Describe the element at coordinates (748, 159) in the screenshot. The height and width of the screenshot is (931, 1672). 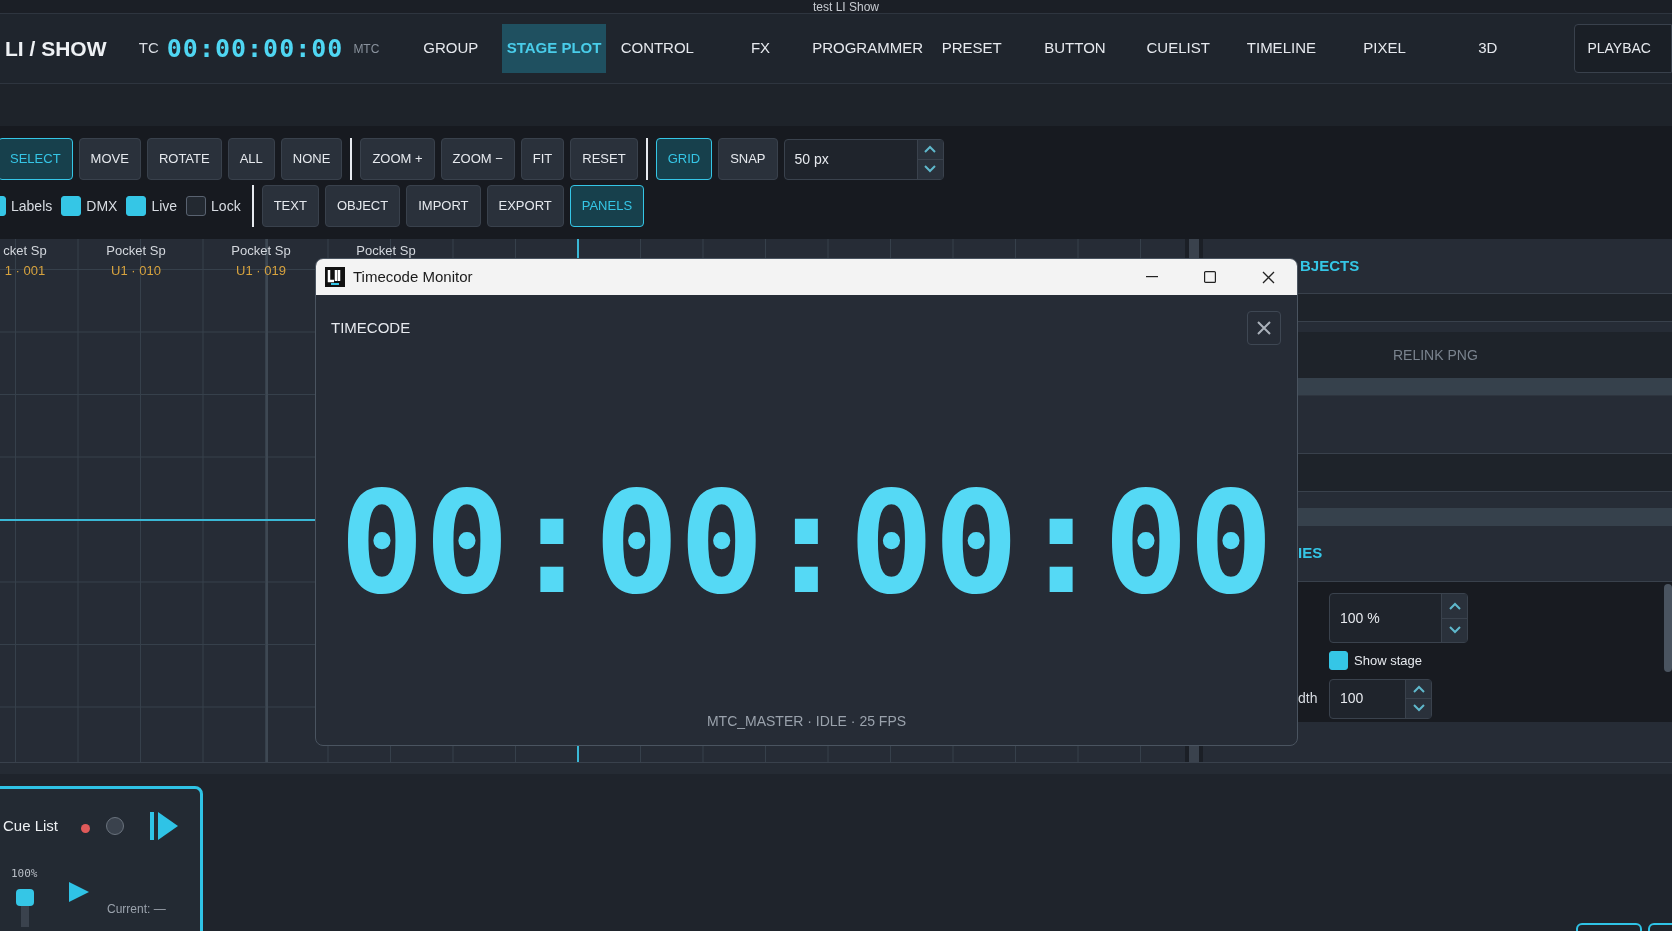
I see `toolbar-button: SNAP` at that location.